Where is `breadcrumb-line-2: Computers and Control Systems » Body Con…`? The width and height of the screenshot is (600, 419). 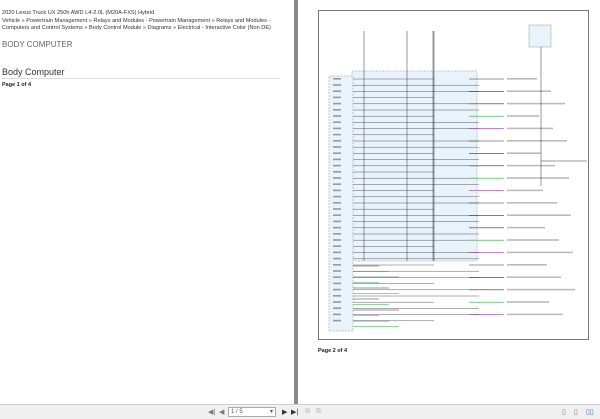
breadcrumb-line-2: Computers and Control Systems » Body Con… is located at coordinates (136, 28).